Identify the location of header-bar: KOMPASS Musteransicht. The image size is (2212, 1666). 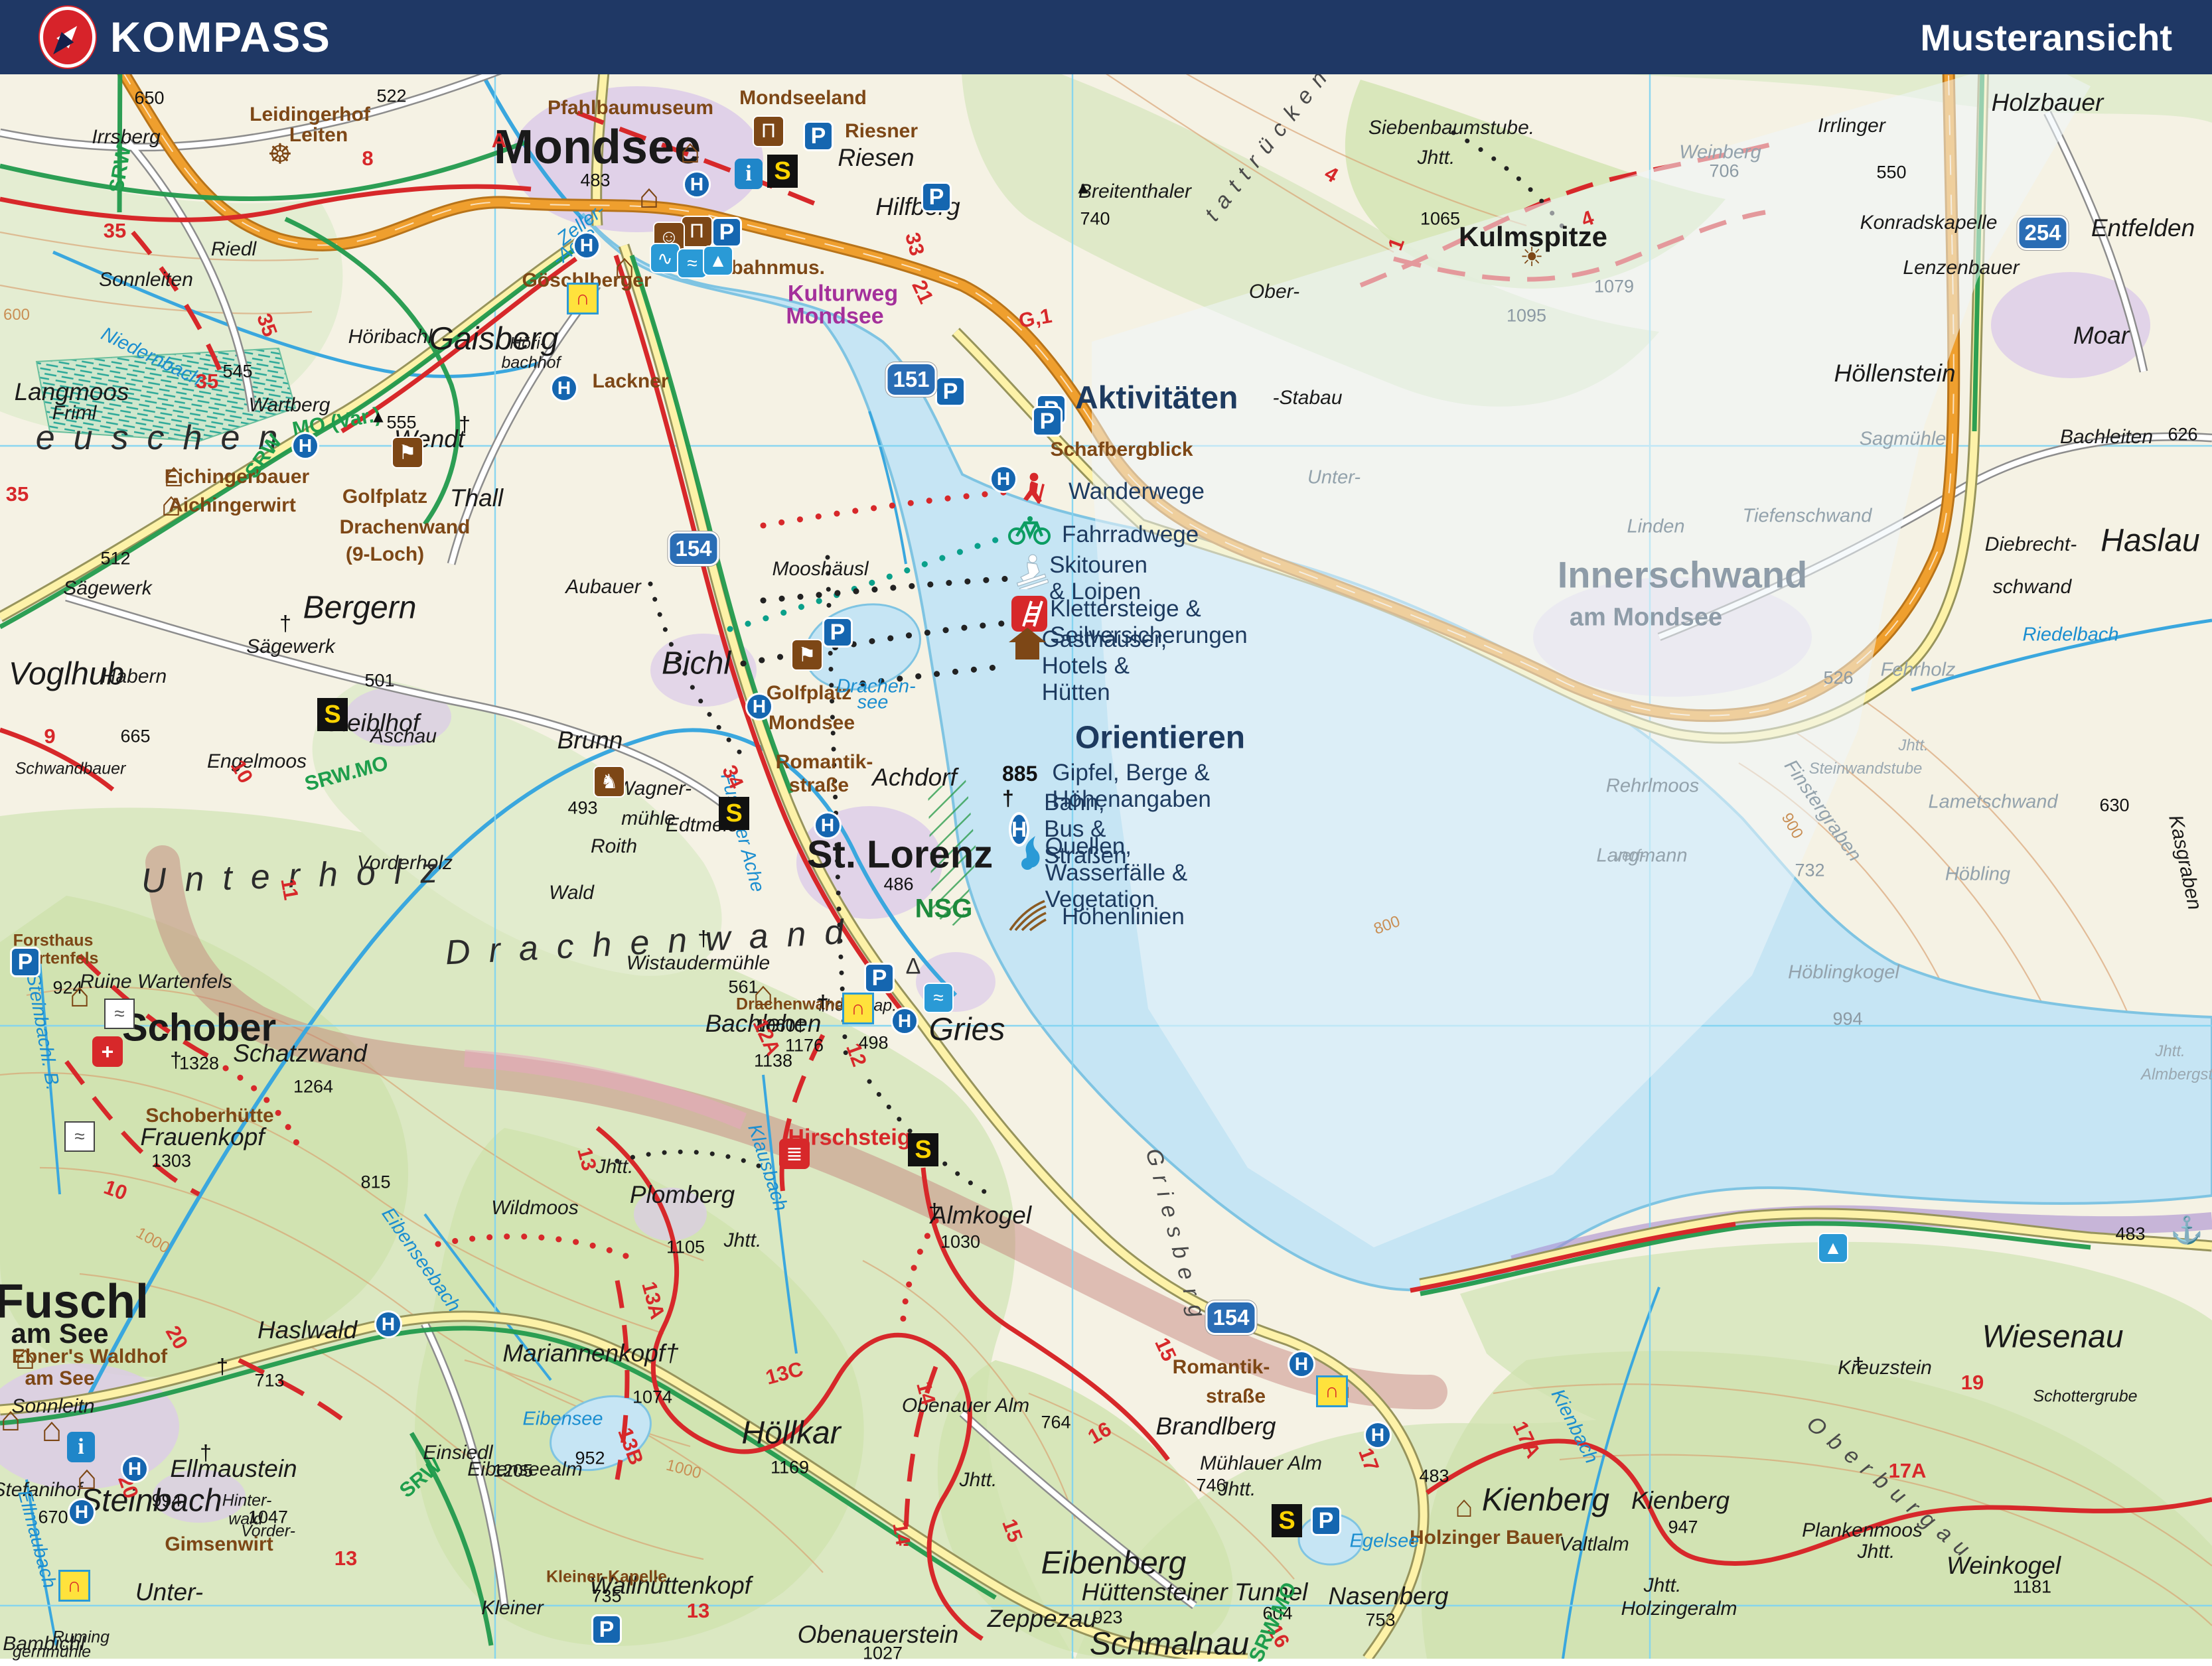
(1106, 37).